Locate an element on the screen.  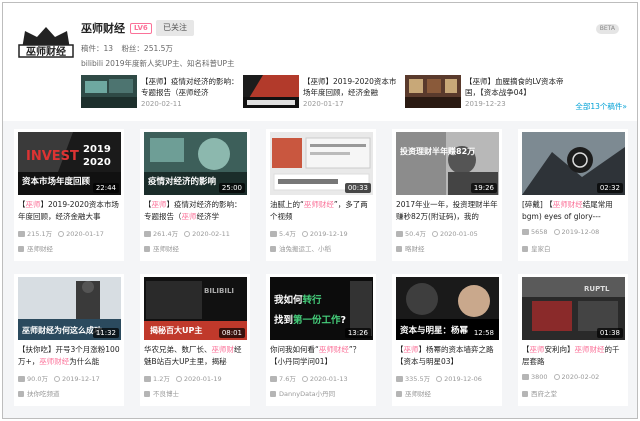
author-logo: 巫师财经 is located at coordinates (46, 45).